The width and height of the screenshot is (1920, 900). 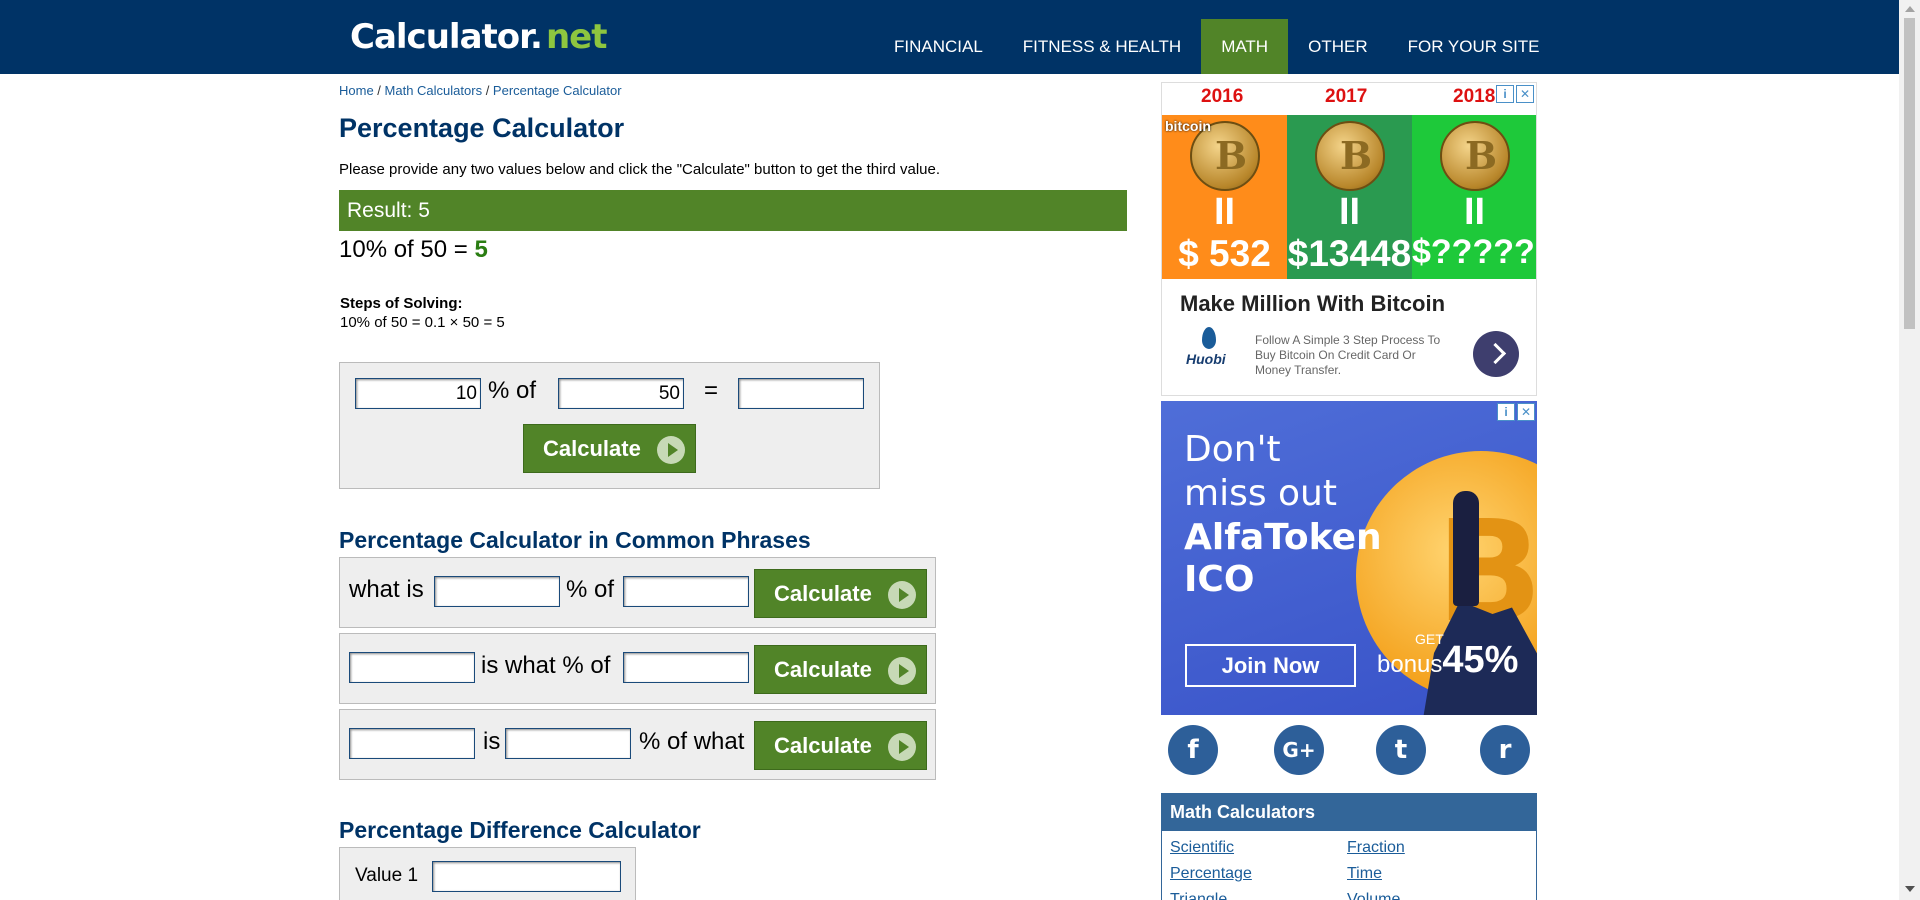 I want to click on breadcrumb-home: Home, so click(x=356, y=90).